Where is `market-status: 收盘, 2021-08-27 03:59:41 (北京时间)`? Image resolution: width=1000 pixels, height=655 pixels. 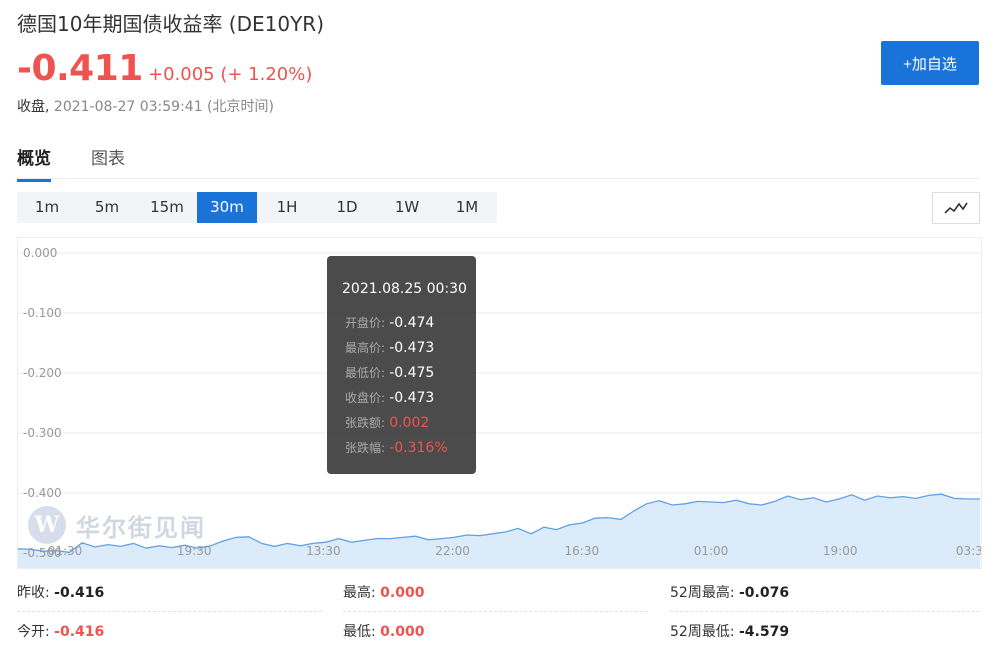
market-status: 收盘, 2021-08-27 03:59:41 (北京时间) is located at coordinates (145, 106).